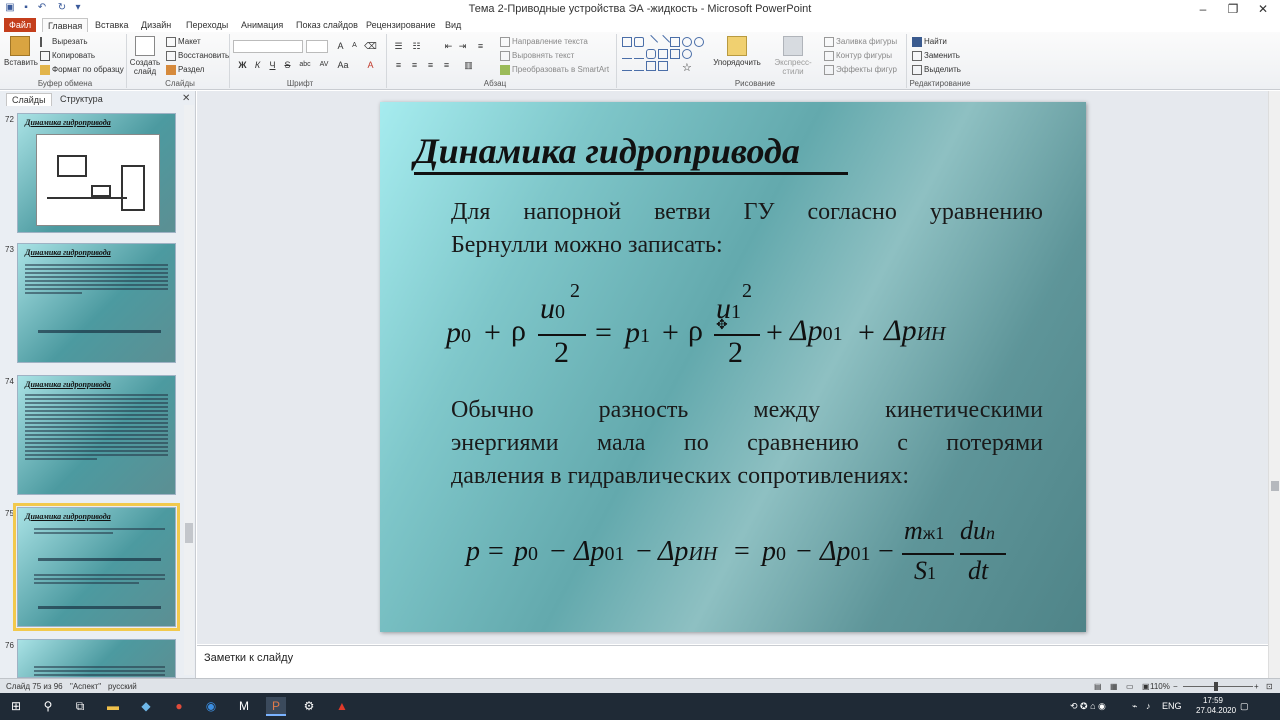  What do you see at coordinates (272, 65) in the screenshot?
I see `underline-button: Ч` at bounding box center [272, 65].